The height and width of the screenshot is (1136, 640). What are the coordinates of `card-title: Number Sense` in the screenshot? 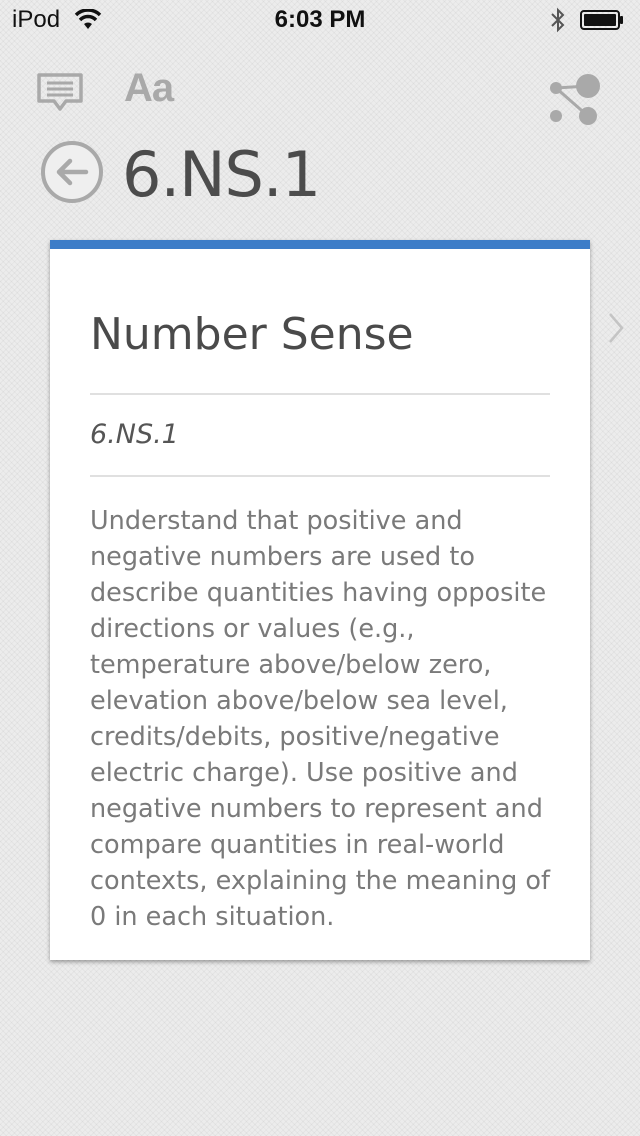 It's located at (252, 334).